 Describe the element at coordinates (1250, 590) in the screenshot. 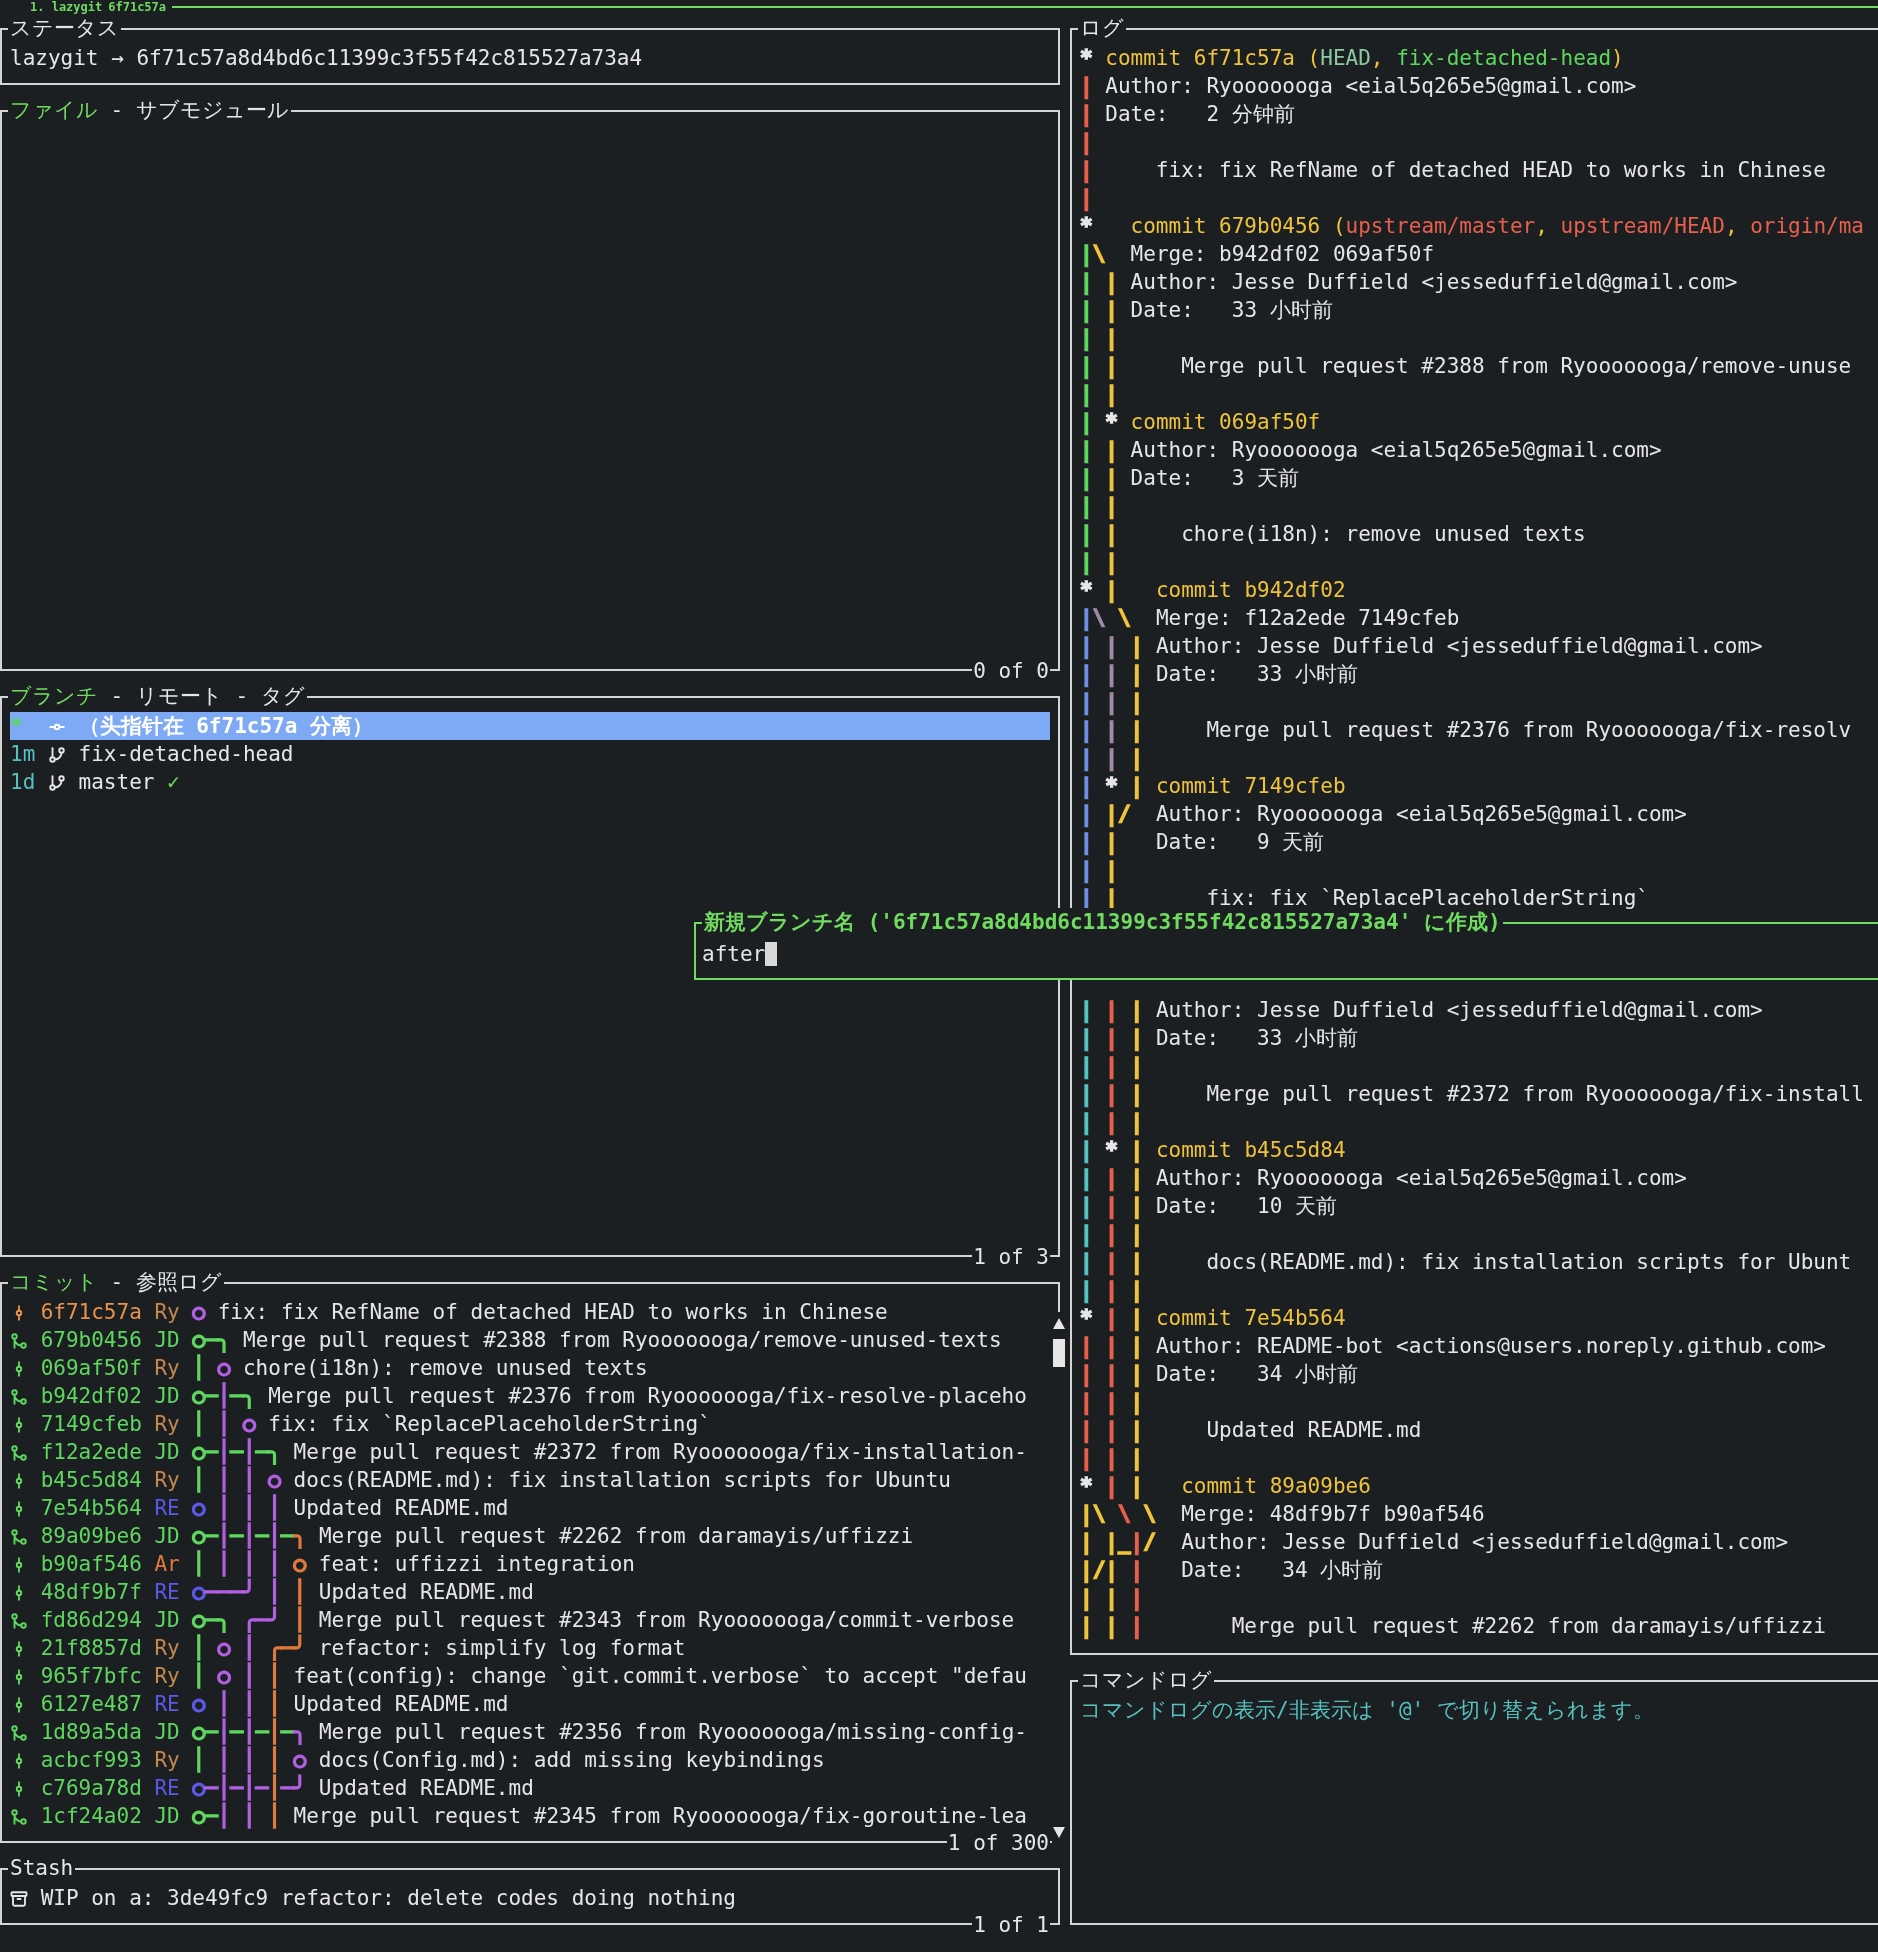

I see `commit-header: commit b942df02` at that location.